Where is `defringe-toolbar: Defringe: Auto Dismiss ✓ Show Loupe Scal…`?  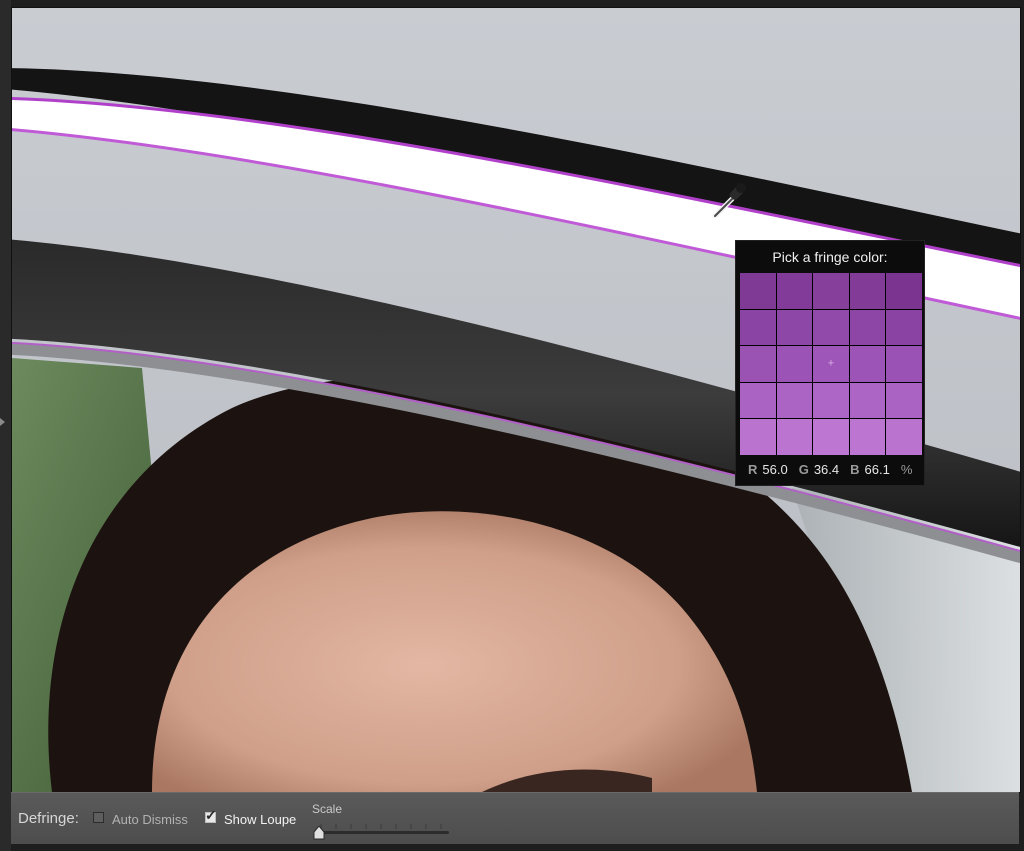
defringe-toolbar: Defringe: Auto Dismiss ✓ Show Loupe Scal… is located at coordinates (515, 818).